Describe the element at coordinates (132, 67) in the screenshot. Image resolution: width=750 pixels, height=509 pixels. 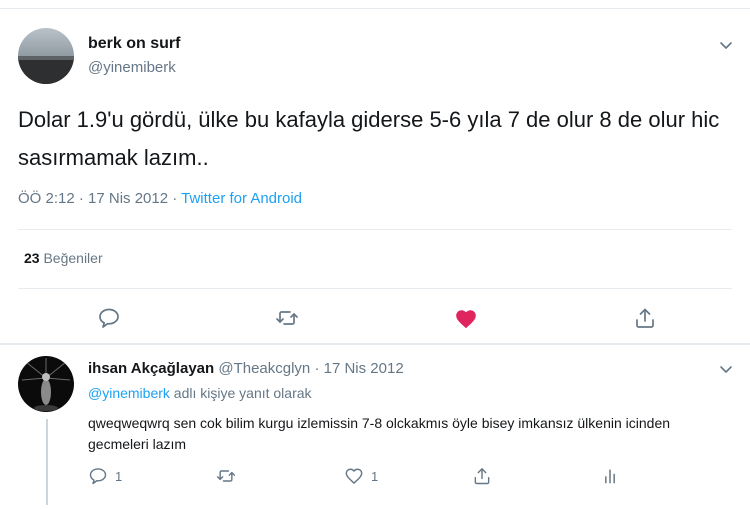
I see `handle: @yinemiberk` at that location.